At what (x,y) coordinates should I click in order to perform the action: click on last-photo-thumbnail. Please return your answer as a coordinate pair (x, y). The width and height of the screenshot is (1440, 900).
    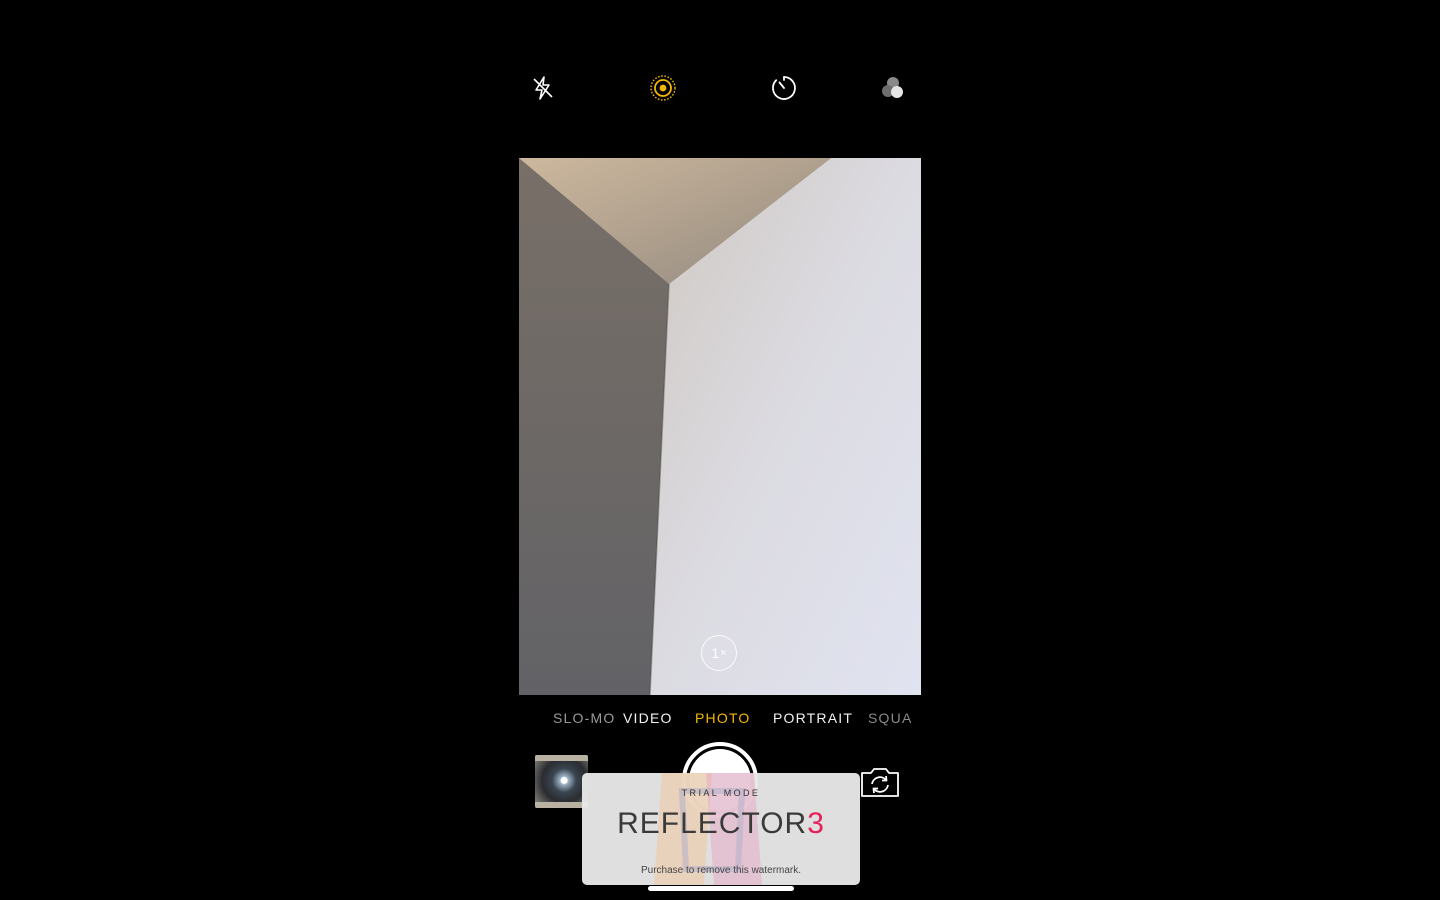
    Looking at the image, I should click on (561, 781).